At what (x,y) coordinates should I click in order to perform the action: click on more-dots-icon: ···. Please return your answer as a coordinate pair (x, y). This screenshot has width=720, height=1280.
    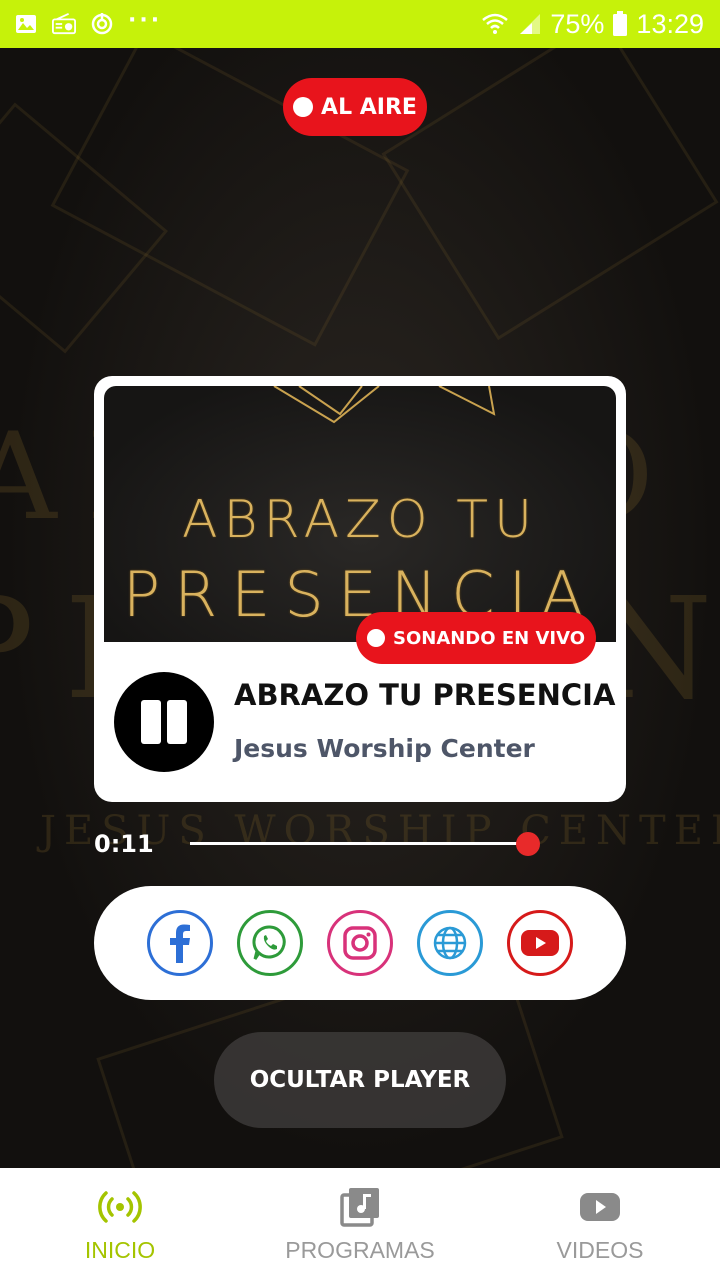
    Looking at the image, I should click on (145, 20).